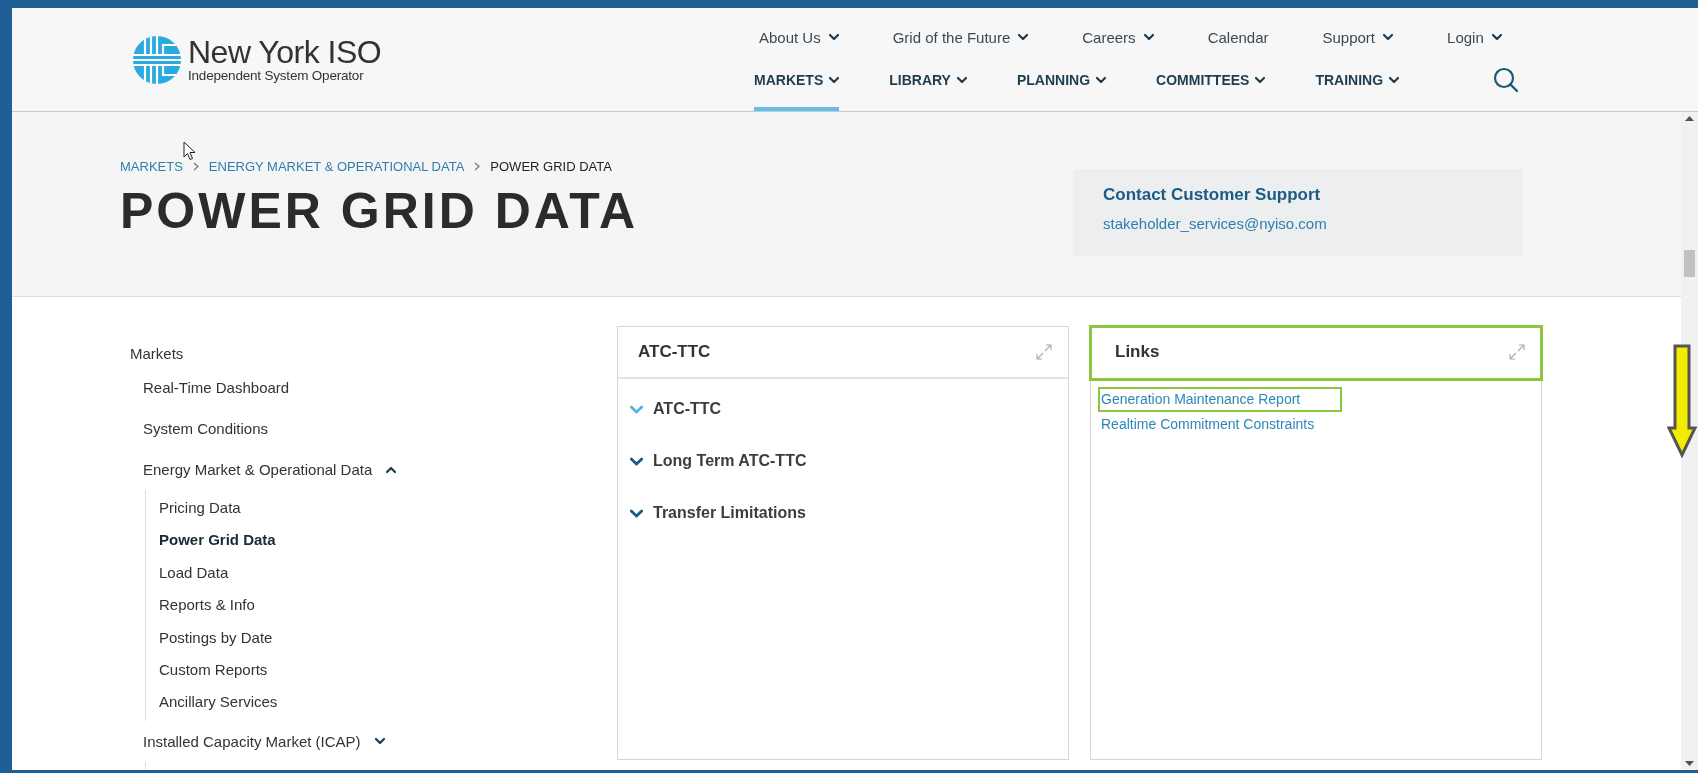 The image size is (1698, 773). I want to click on page-title: POWER GRID DATA, so click(380, 211).